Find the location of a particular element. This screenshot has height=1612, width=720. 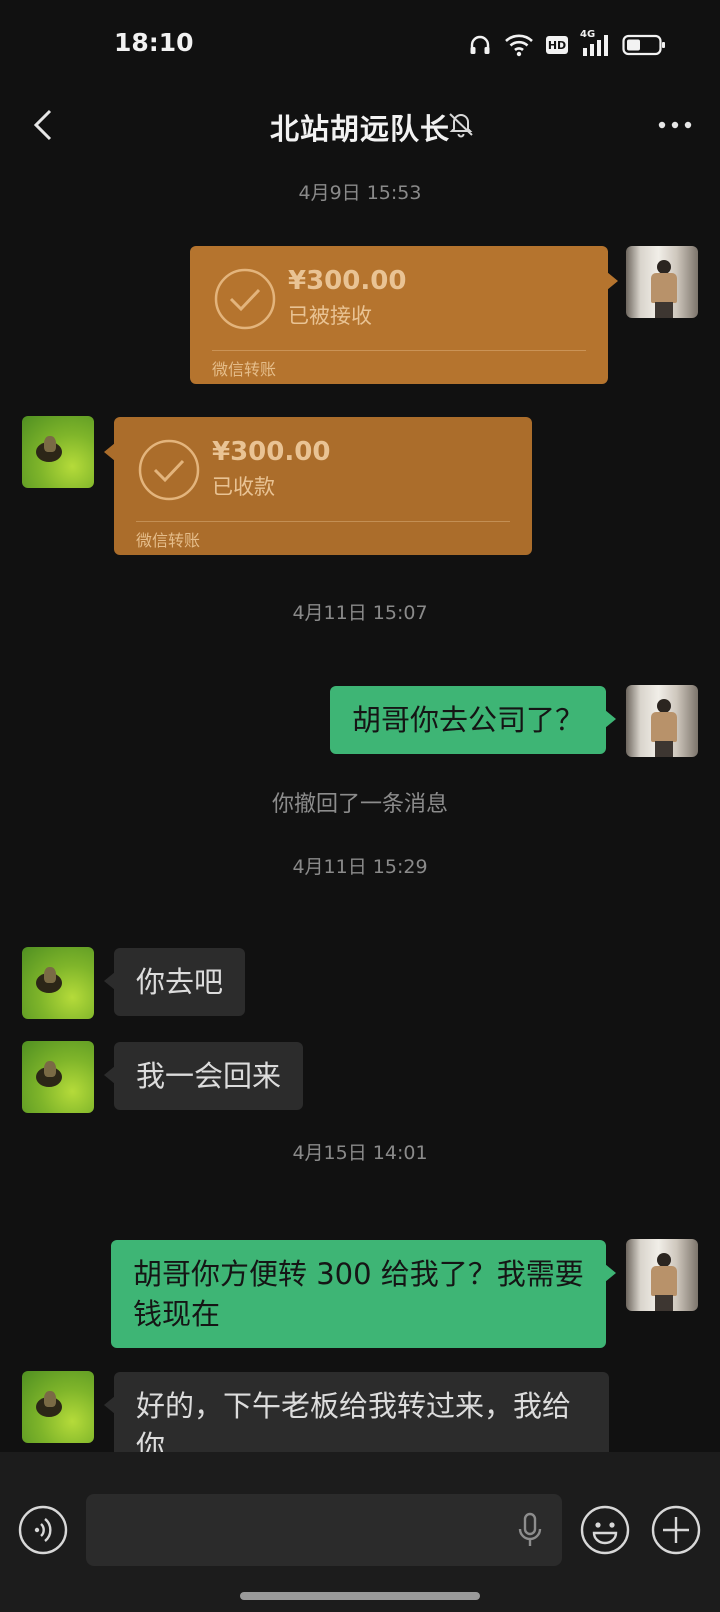

chat-header: 北站胡远队长 is located at coordinates (360, 126).